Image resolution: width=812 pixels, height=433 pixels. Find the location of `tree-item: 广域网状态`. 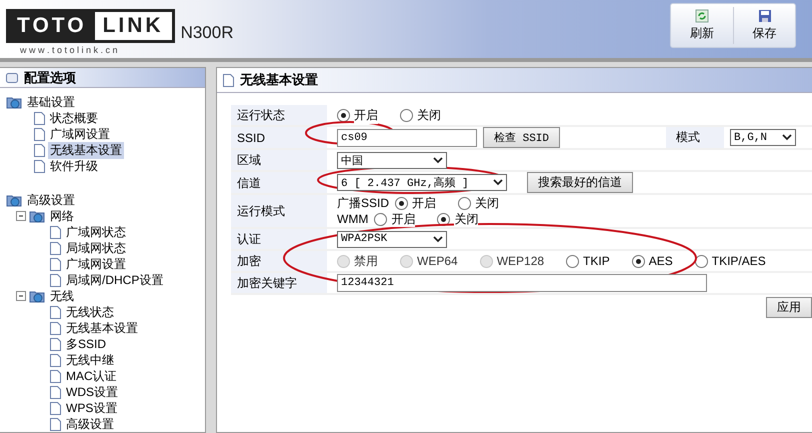

tree-item: 广域网状态 is located at coordinates (96, 232).